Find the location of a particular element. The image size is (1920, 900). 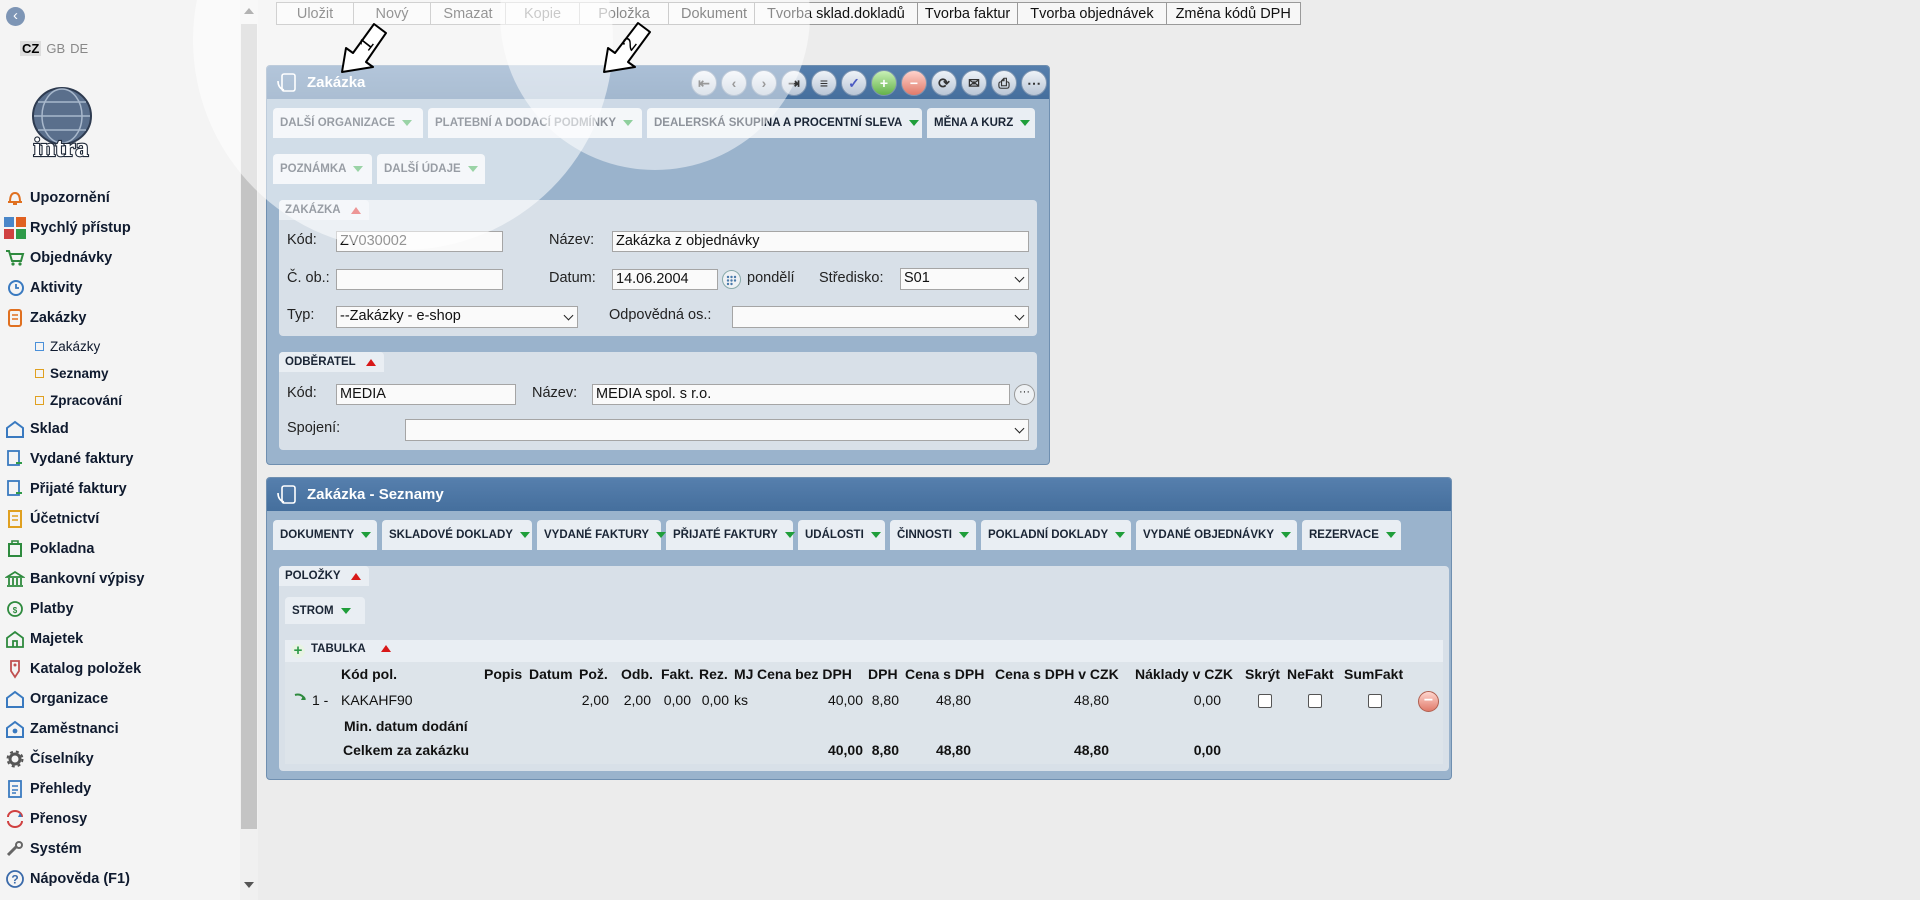

last-record-icon: ⇥ is located at coordinates (794, 83).